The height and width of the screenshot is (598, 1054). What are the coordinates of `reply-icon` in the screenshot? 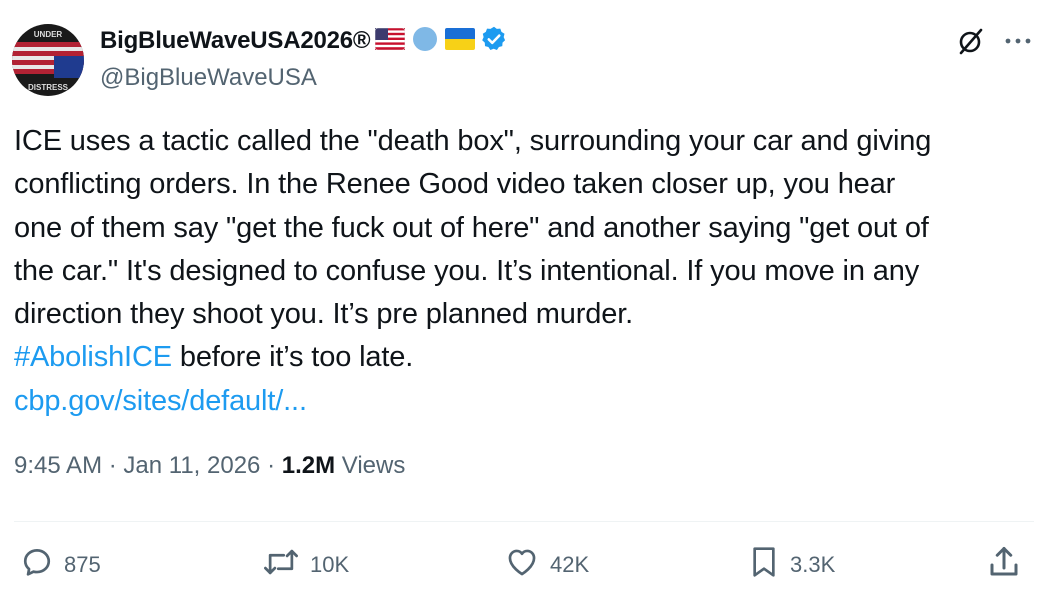 It's located at (37, 565).